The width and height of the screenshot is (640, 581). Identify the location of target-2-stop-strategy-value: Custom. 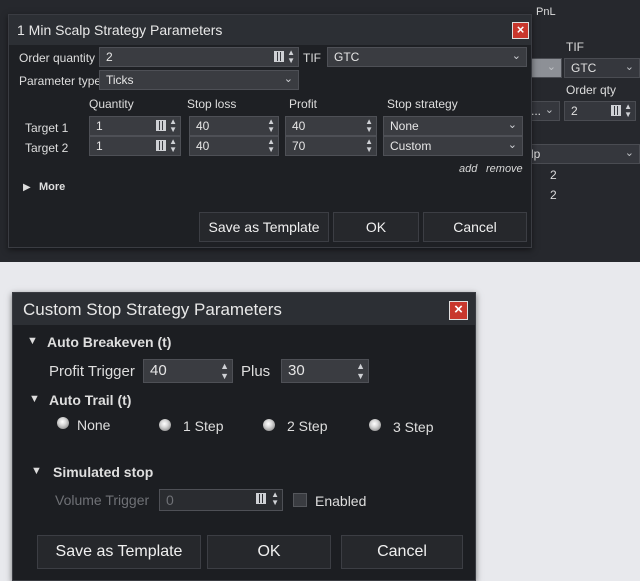
(411, 146).